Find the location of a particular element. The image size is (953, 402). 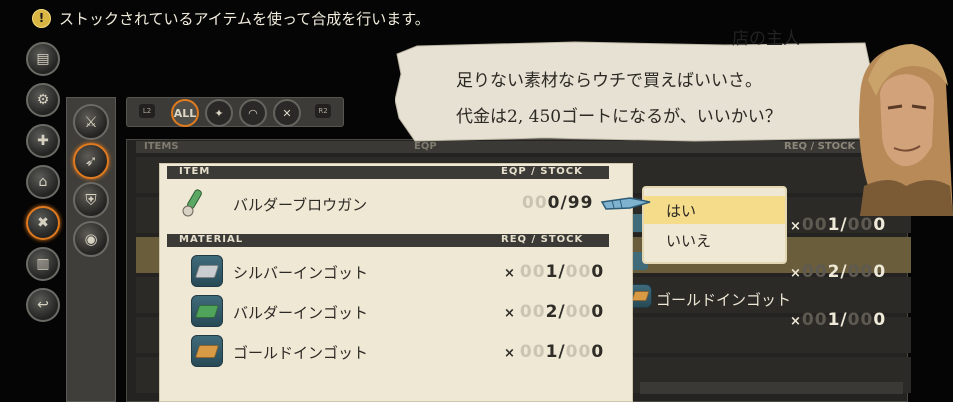

shopkeeper-portrait is located at coordinates (906, 130).